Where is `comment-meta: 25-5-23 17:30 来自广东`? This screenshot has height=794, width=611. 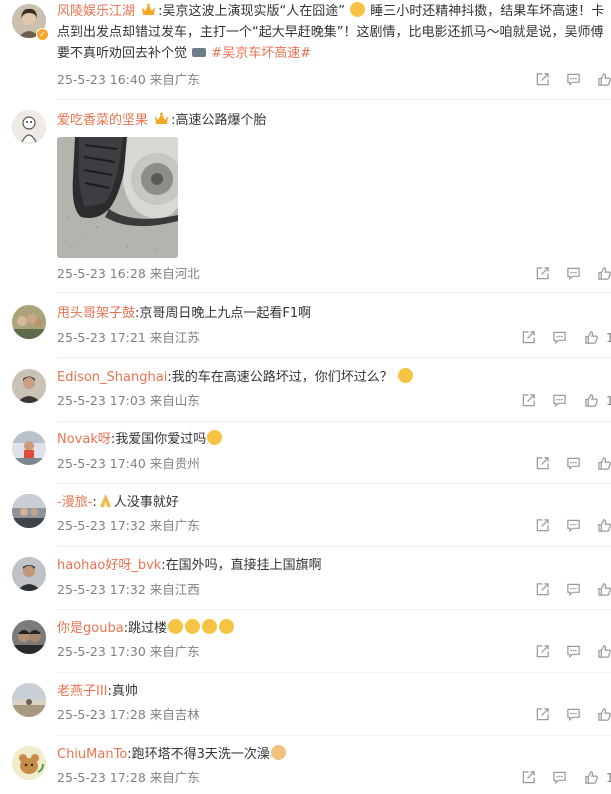 comment-meta: 25-5-23 17:30 来自广东 is located at coordinates (128, 652).